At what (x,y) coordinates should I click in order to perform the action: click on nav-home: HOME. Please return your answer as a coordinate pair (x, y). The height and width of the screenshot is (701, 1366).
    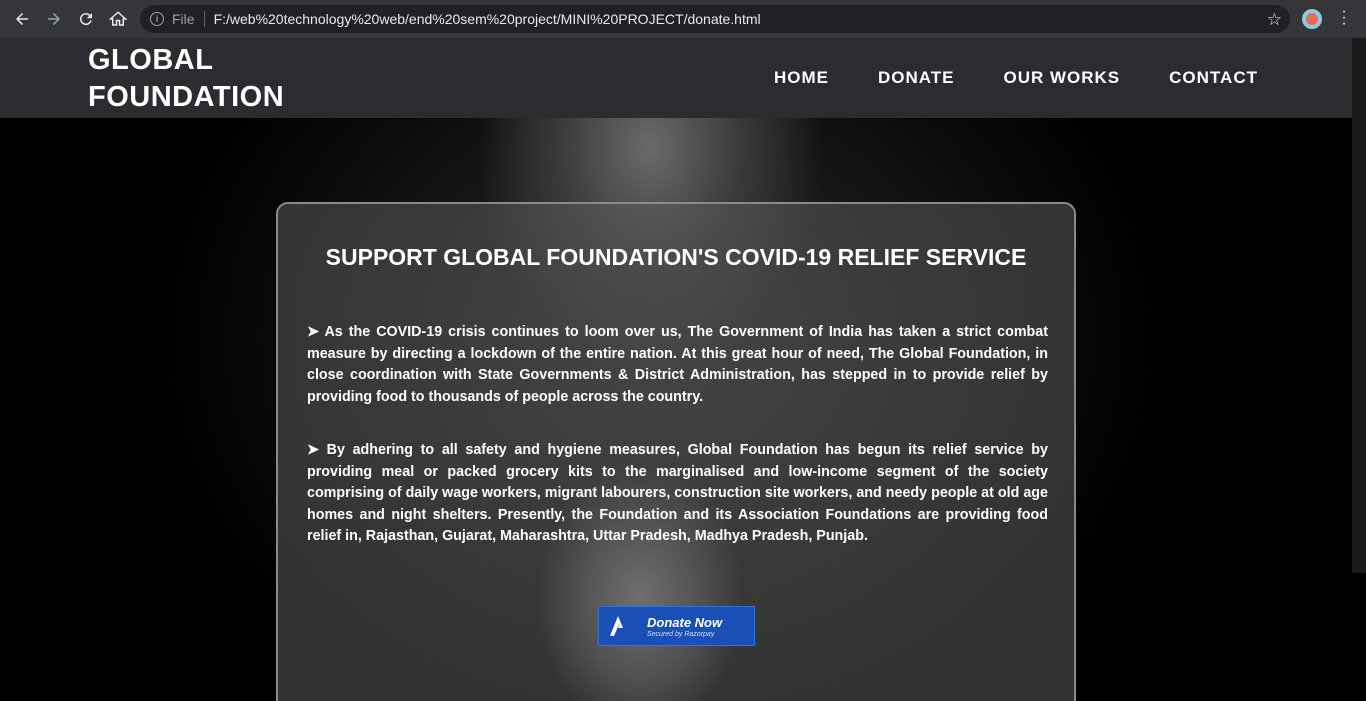
    Looking at the image, I should click on (801, 78).